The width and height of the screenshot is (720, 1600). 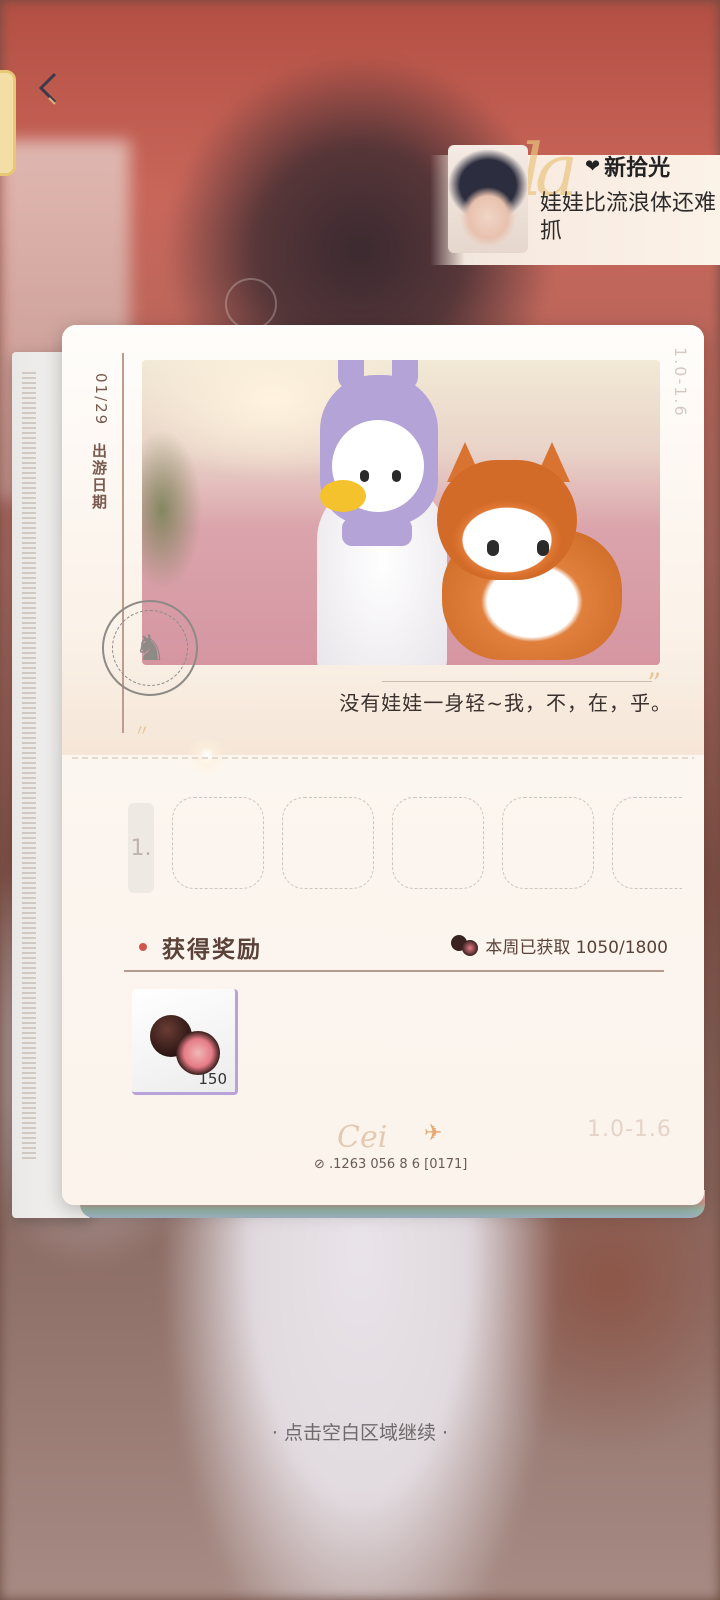 What do you see at coordinates (212, 949) in the screenshot?
I see `rewards-title: 获得奖励` at bounding box center [212, 949].